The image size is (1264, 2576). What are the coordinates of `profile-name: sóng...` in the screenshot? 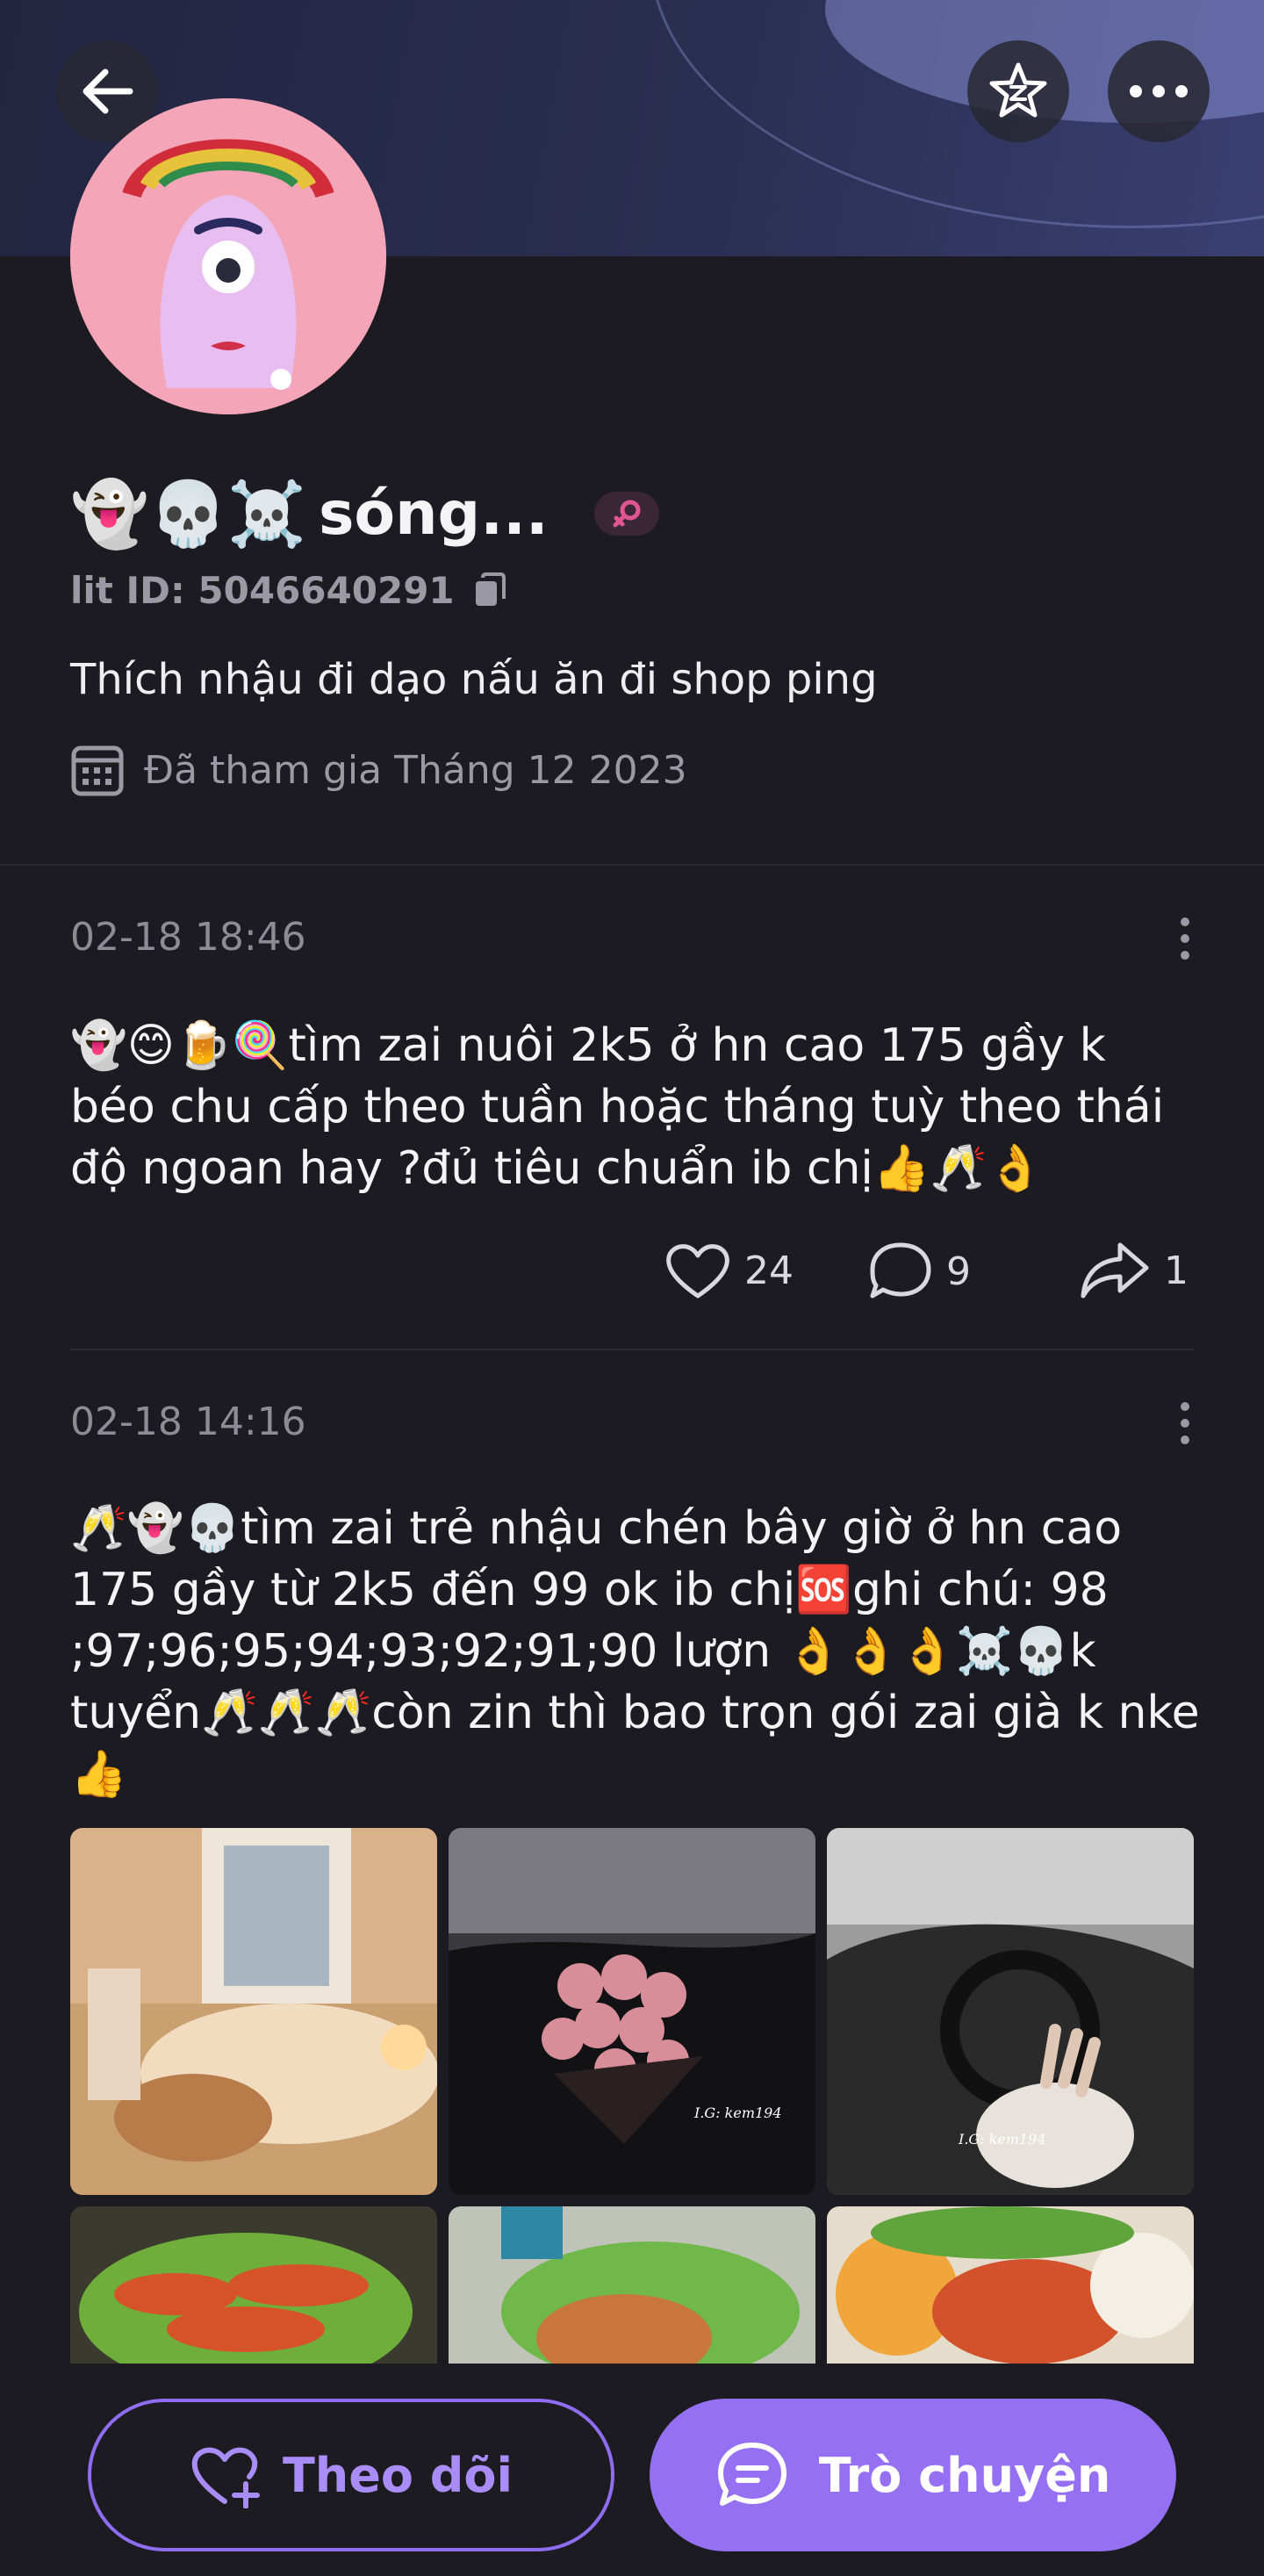 It's located at (433, 514).